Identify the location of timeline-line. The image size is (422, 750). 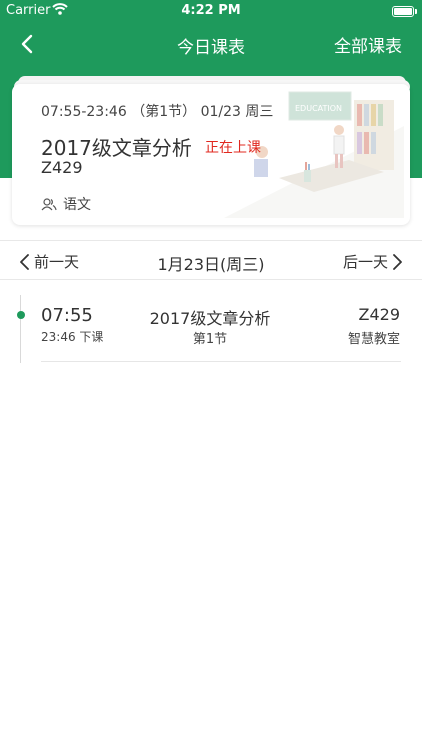
(20, 329).